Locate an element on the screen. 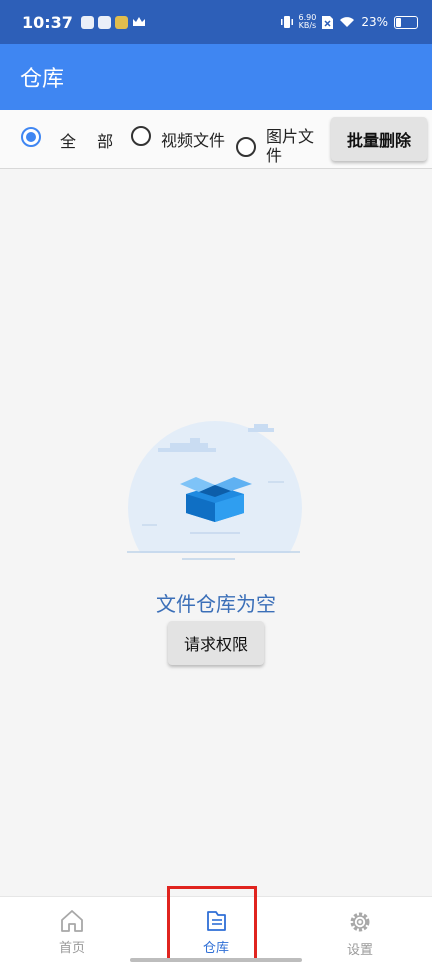 The height and width of the screenshot is (965, 432). radio-video-label: 视频文件 is located at coordinates (193, 139).